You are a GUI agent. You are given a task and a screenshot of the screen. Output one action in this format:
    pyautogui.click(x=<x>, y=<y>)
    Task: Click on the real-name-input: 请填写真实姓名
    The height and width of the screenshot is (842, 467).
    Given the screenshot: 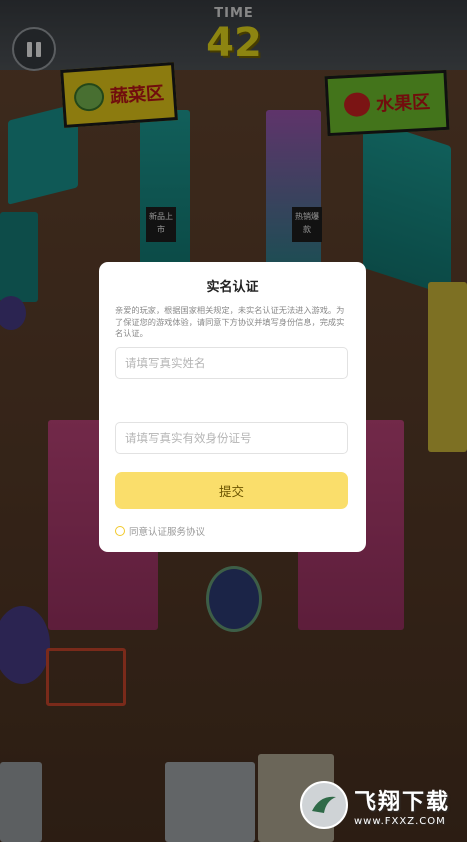 What is the action you would take?
    pyautogui.click(x=231, y=363)
    